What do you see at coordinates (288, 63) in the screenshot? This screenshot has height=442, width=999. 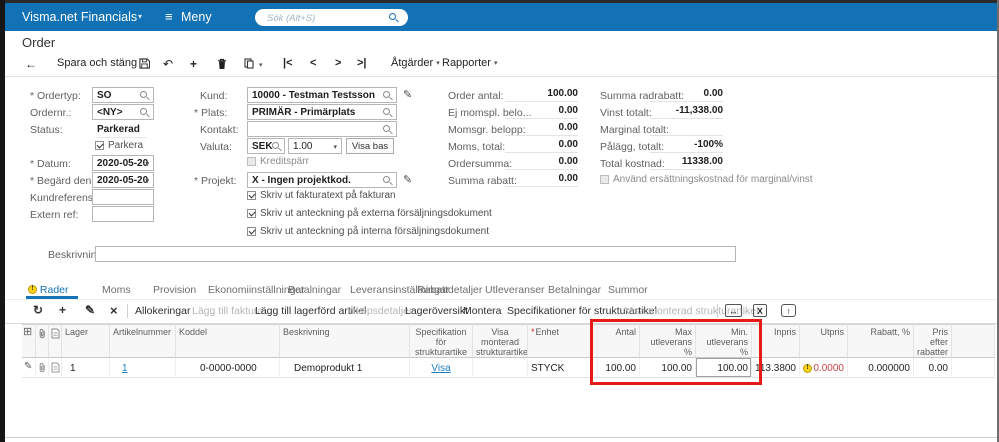 I see `go-first-icon: |<` at bounding box center [288, 63].